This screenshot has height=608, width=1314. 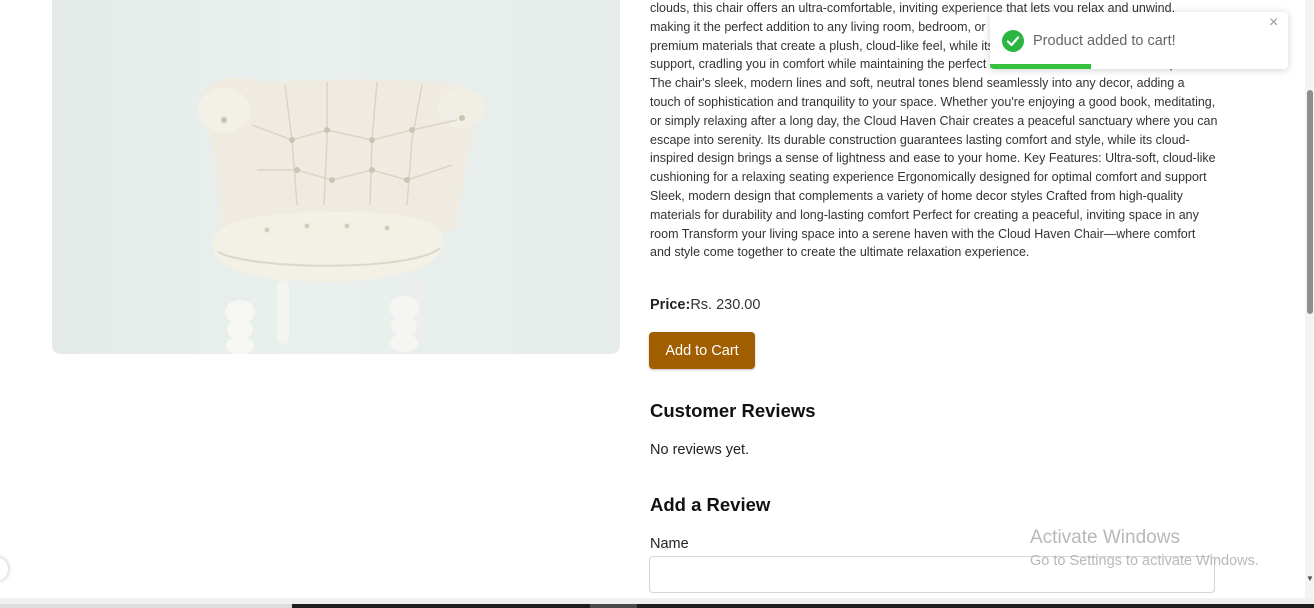 What do you see at coordinates (224, 110) in the screenshot?
I see `chair-arm` at bounding box center [224, 110].